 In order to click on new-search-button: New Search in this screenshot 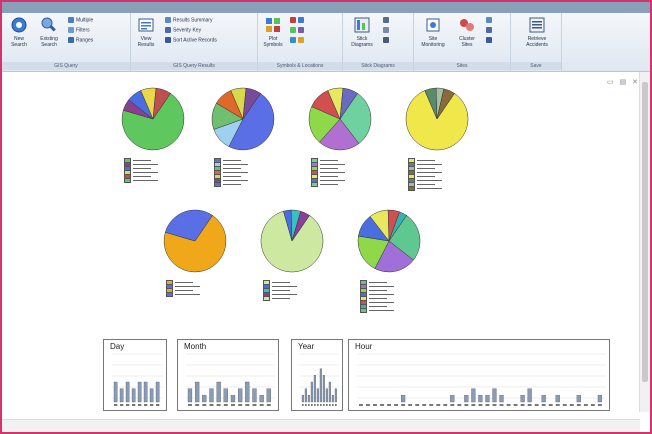, I will do `click(19, 32)`.